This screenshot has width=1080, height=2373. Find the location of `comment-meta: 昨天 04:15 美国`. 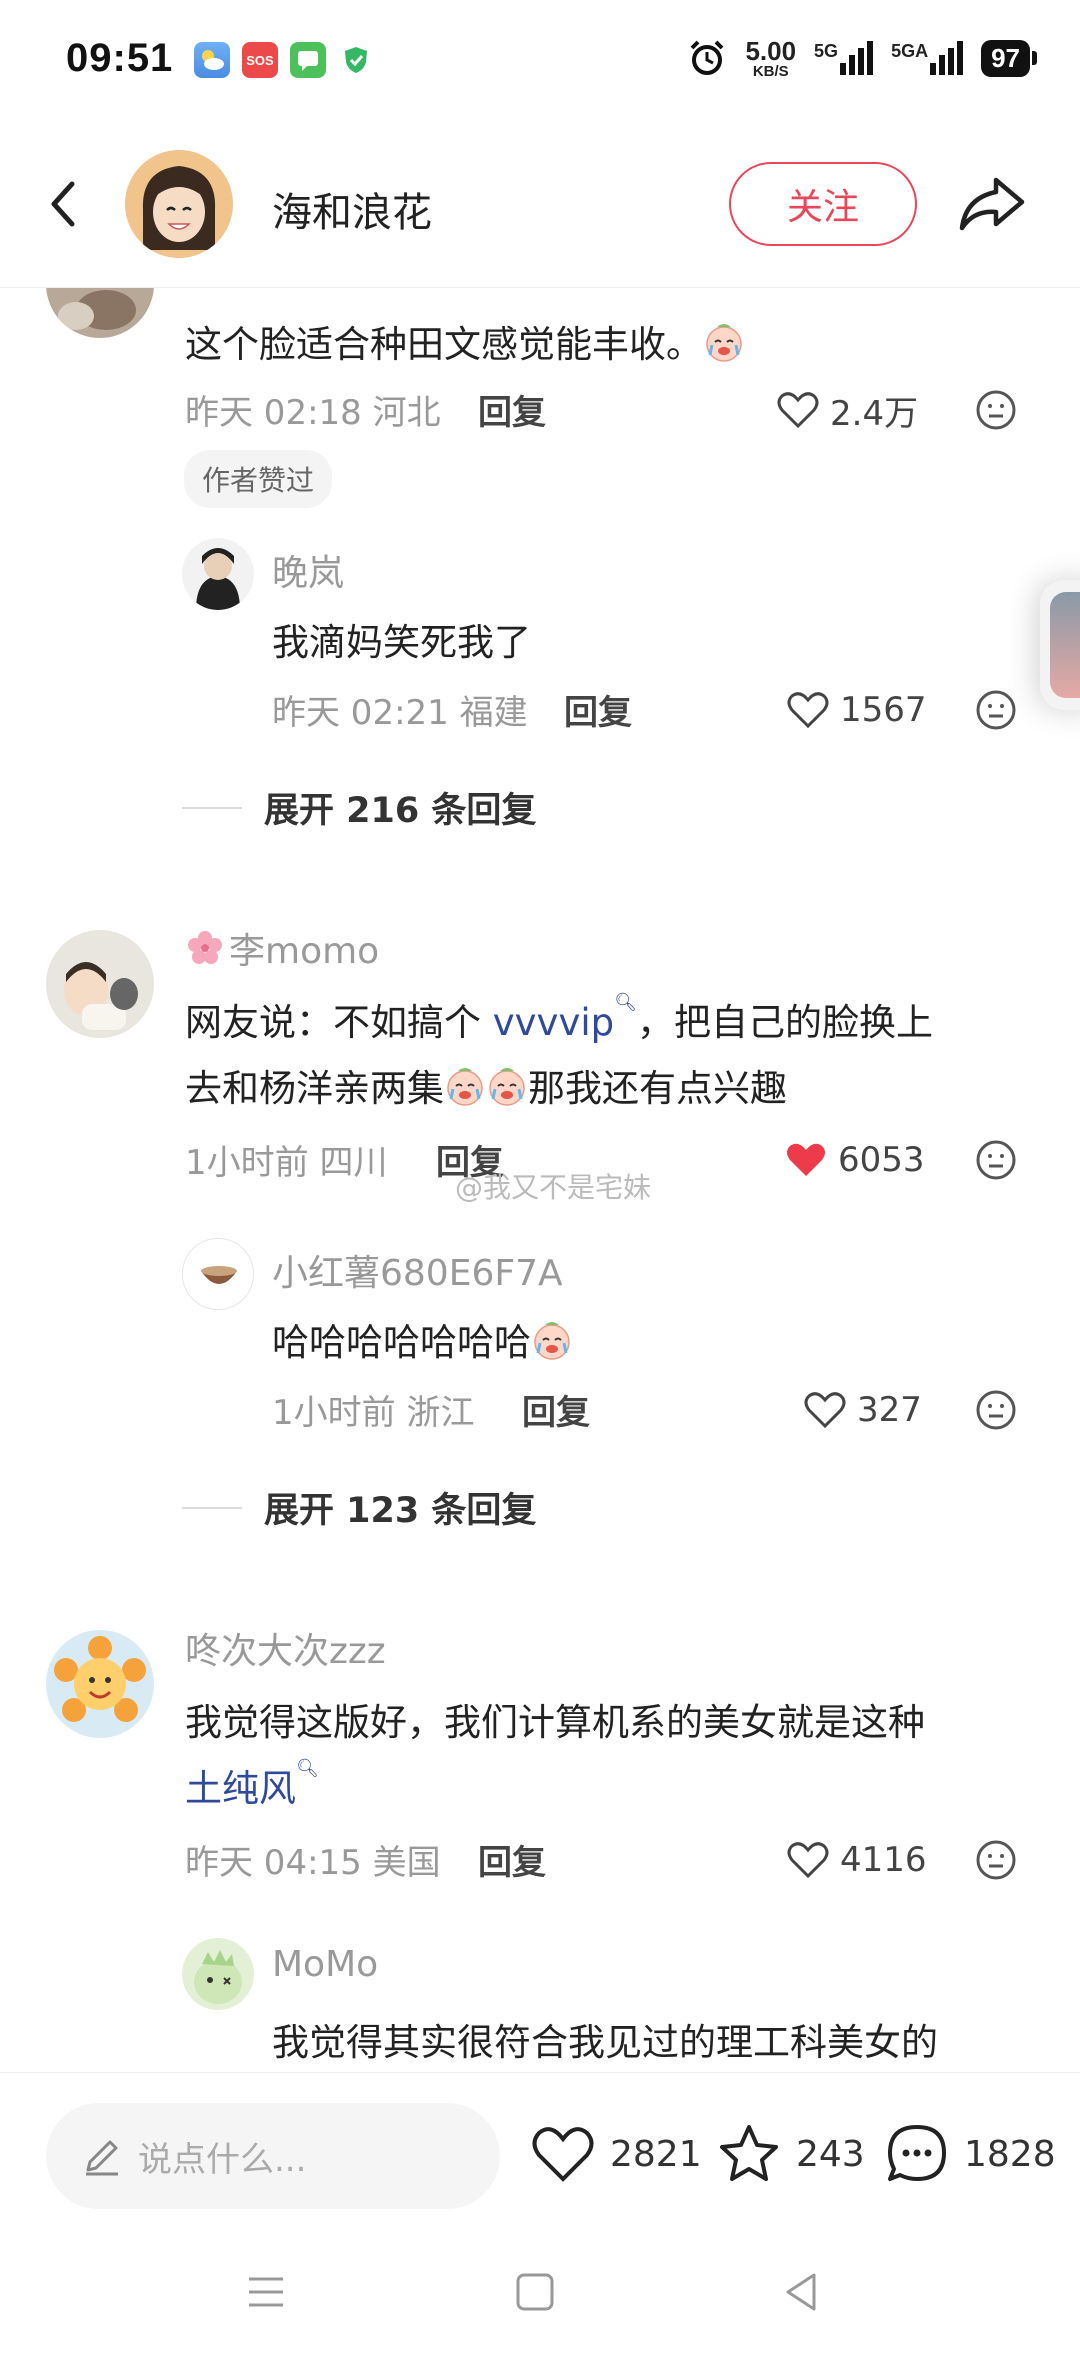

comment-meta: 昨天 04:15 美国 is located at coordinates (313, 1863).